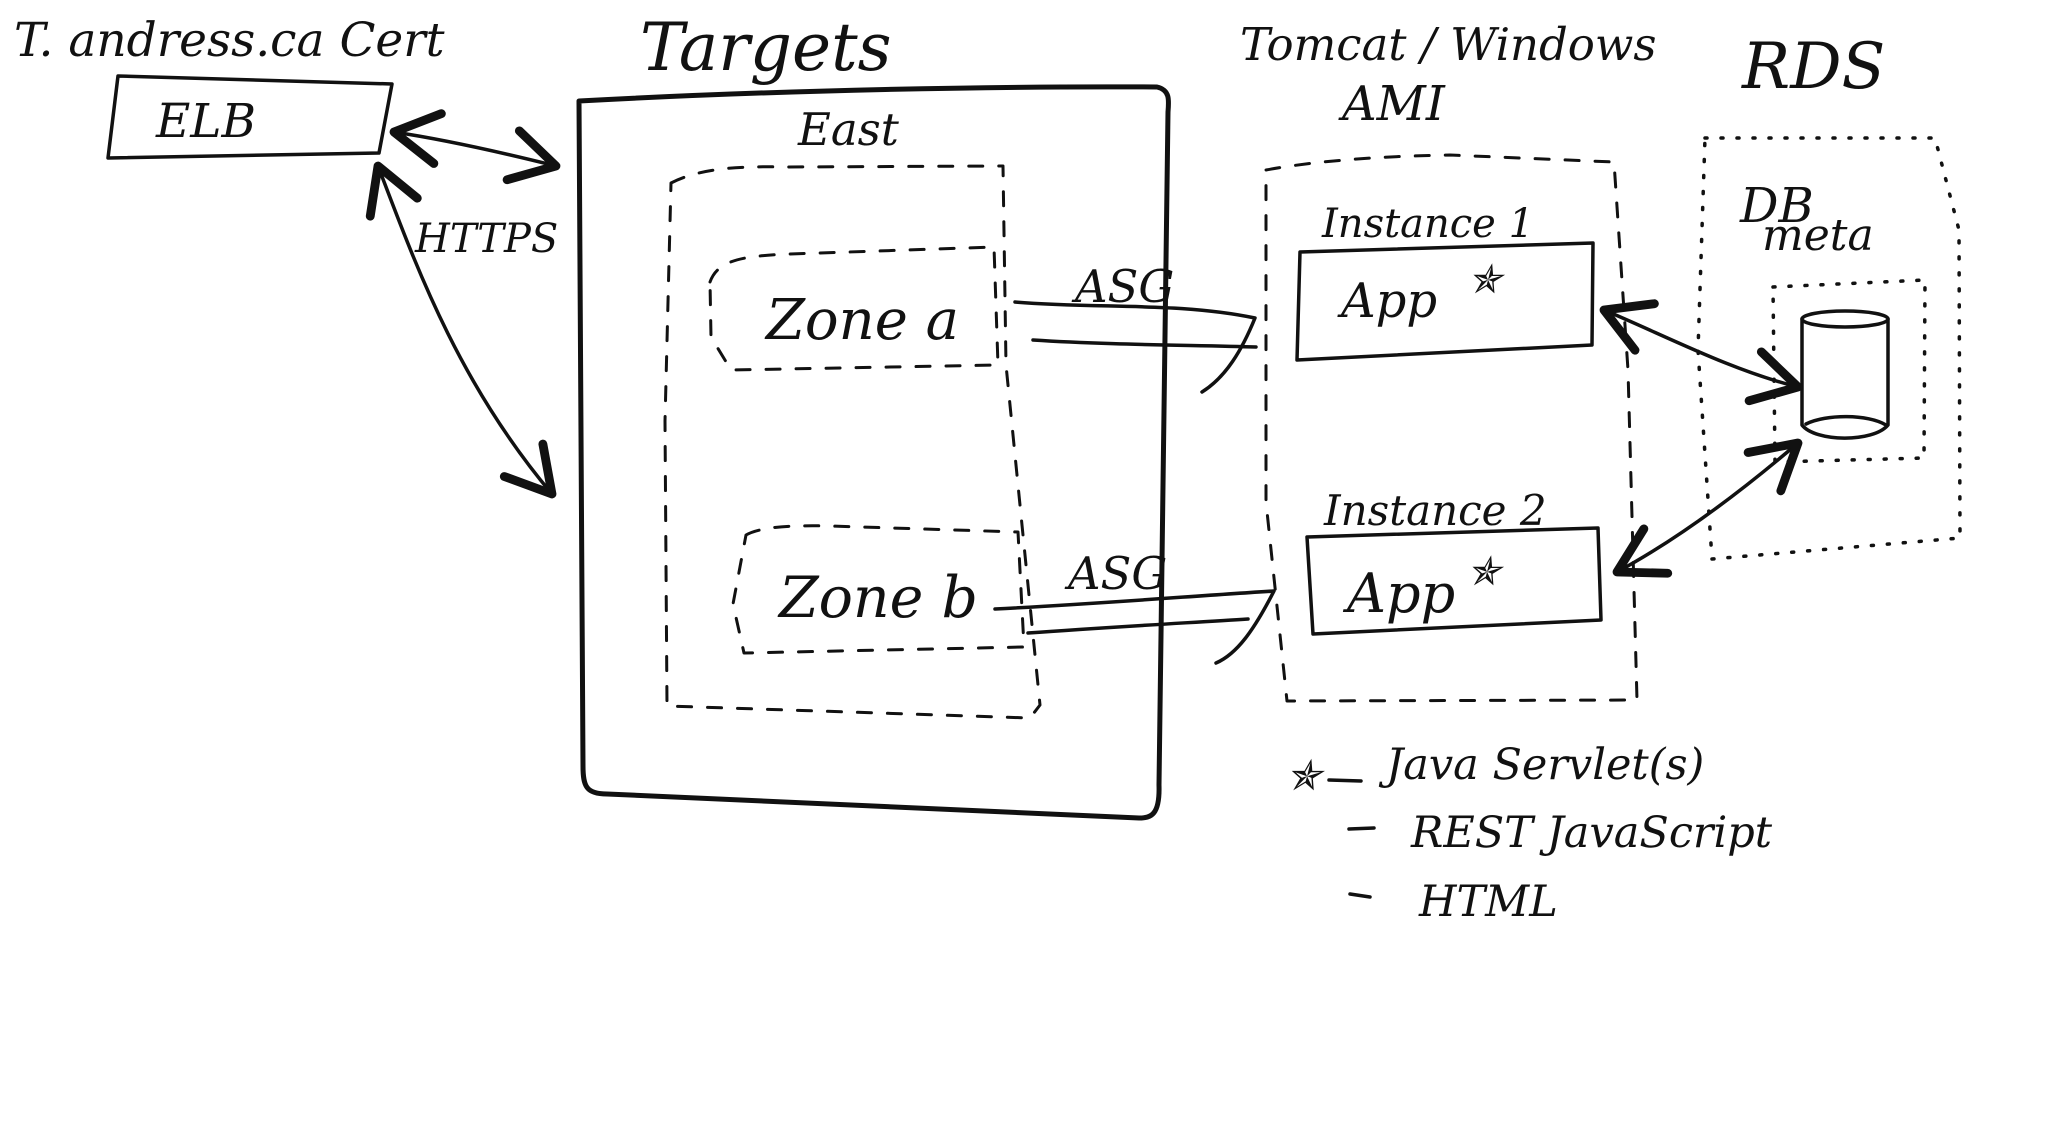  What do you see at coordinates (766, 47) in the screenshot?
I see `targets-title: Targets` at bounding box center [766, 47].